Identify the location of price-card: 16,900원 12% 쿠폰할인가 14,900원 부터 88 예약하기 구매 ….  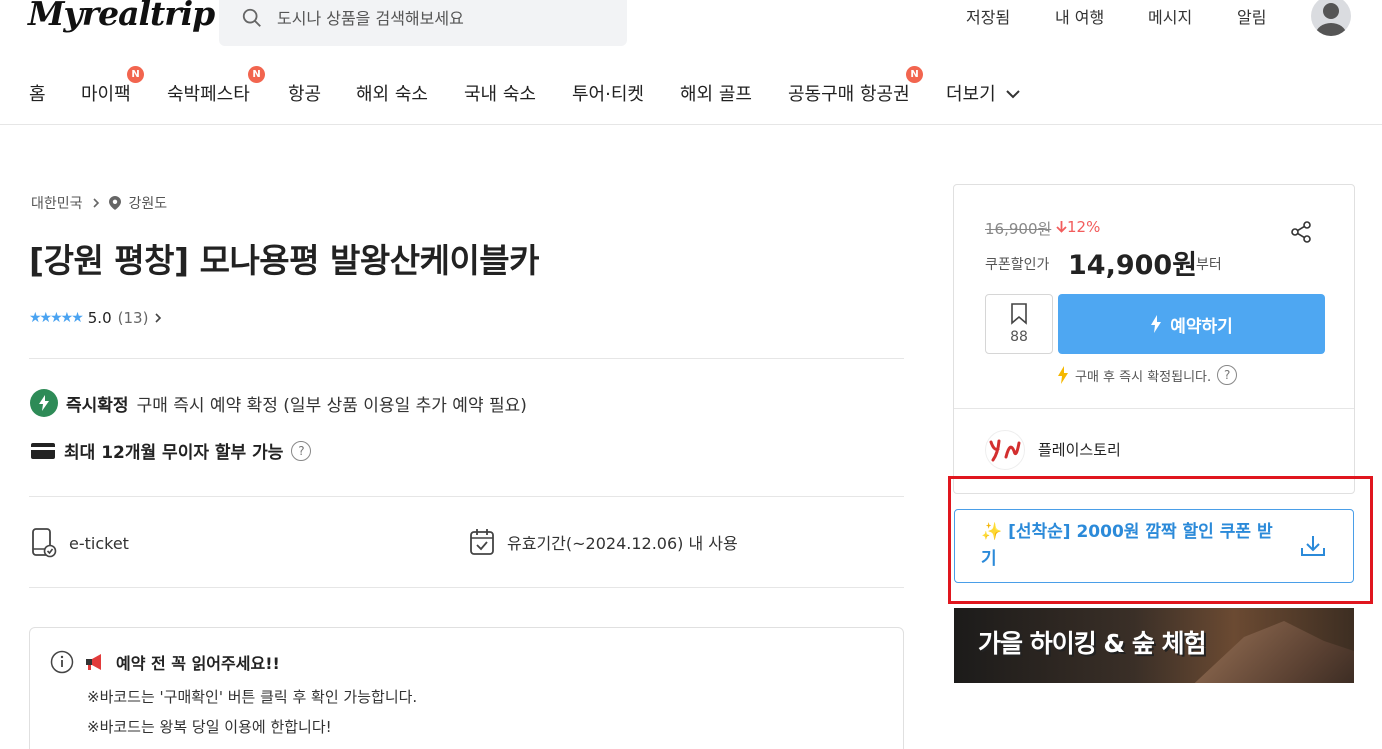
(1154, 339).